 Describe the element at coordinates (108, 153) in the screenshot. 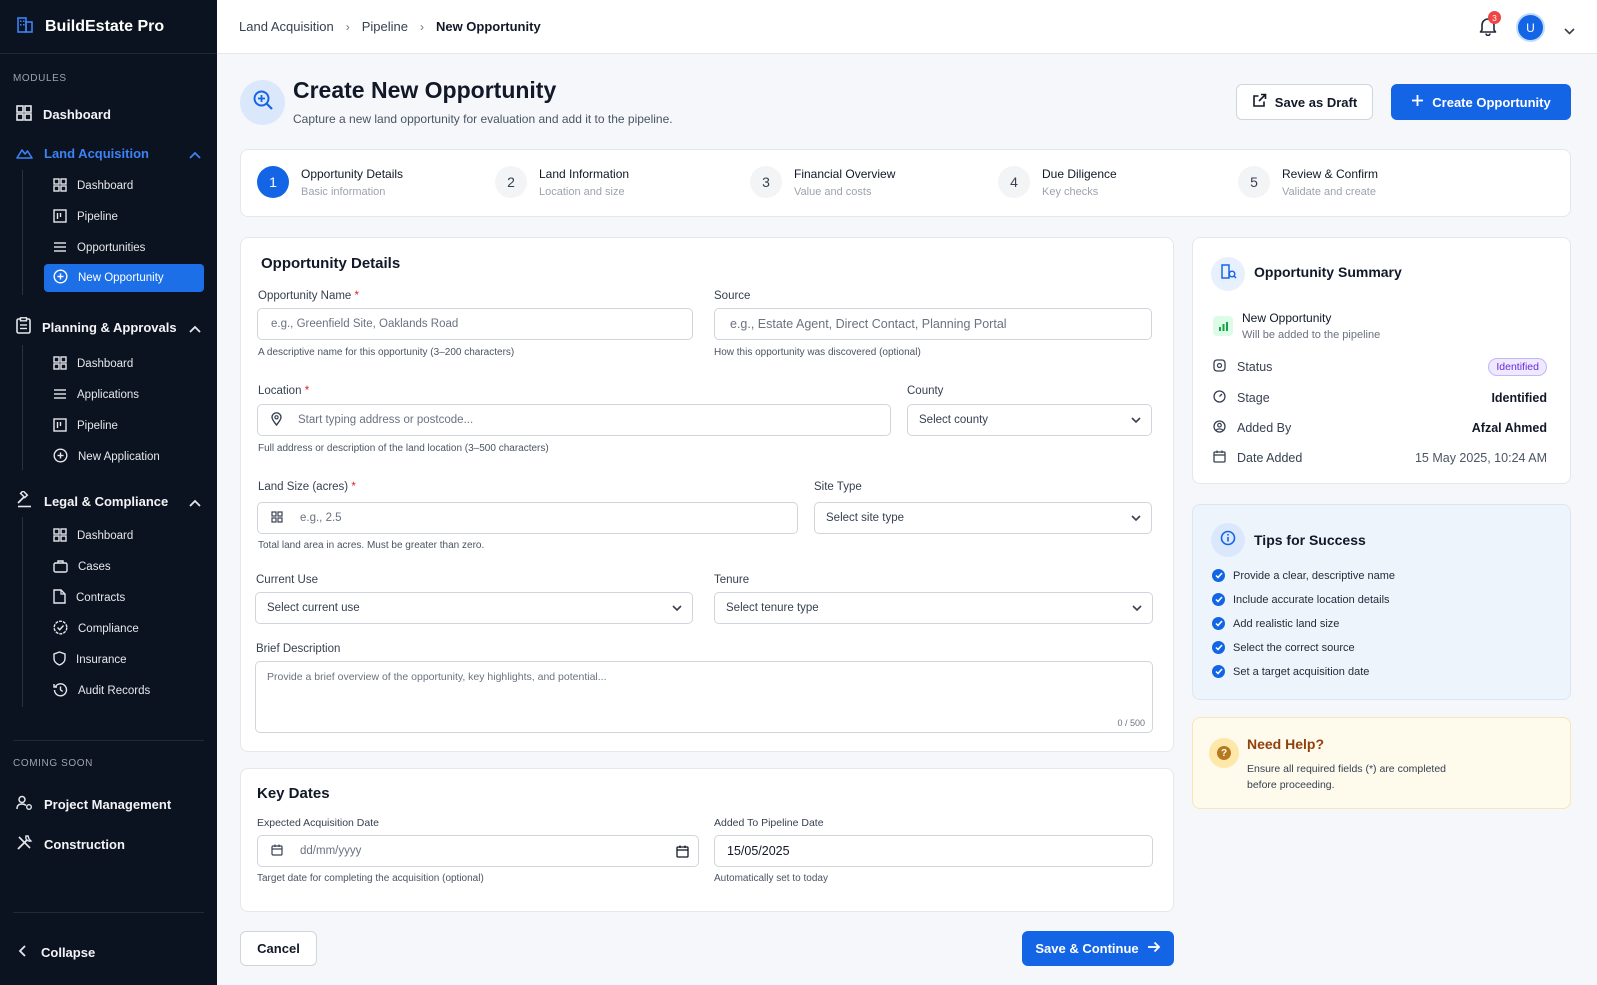

I see `nav-land-acquisition: Land Acquisition` at that location.